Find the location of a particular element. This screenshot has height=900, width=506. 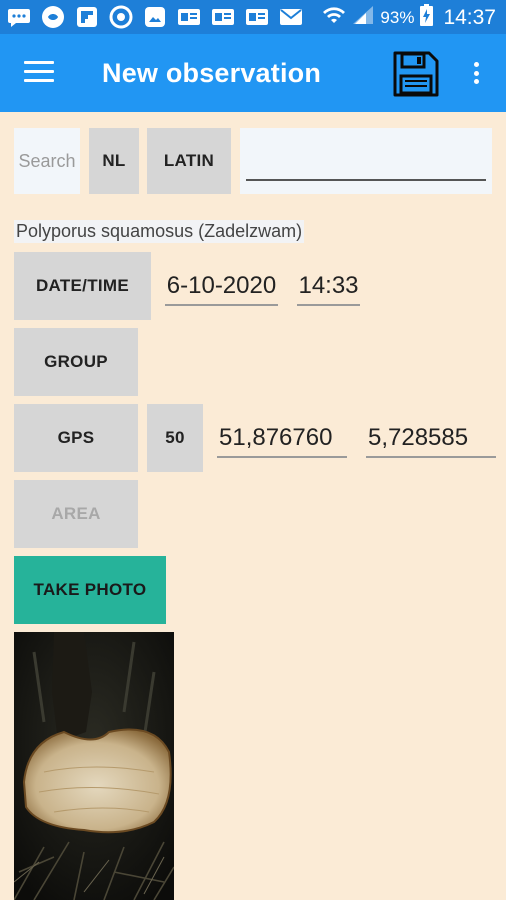

take-photo-button: TAKE PHOTO is located at coordinates (90, 590).